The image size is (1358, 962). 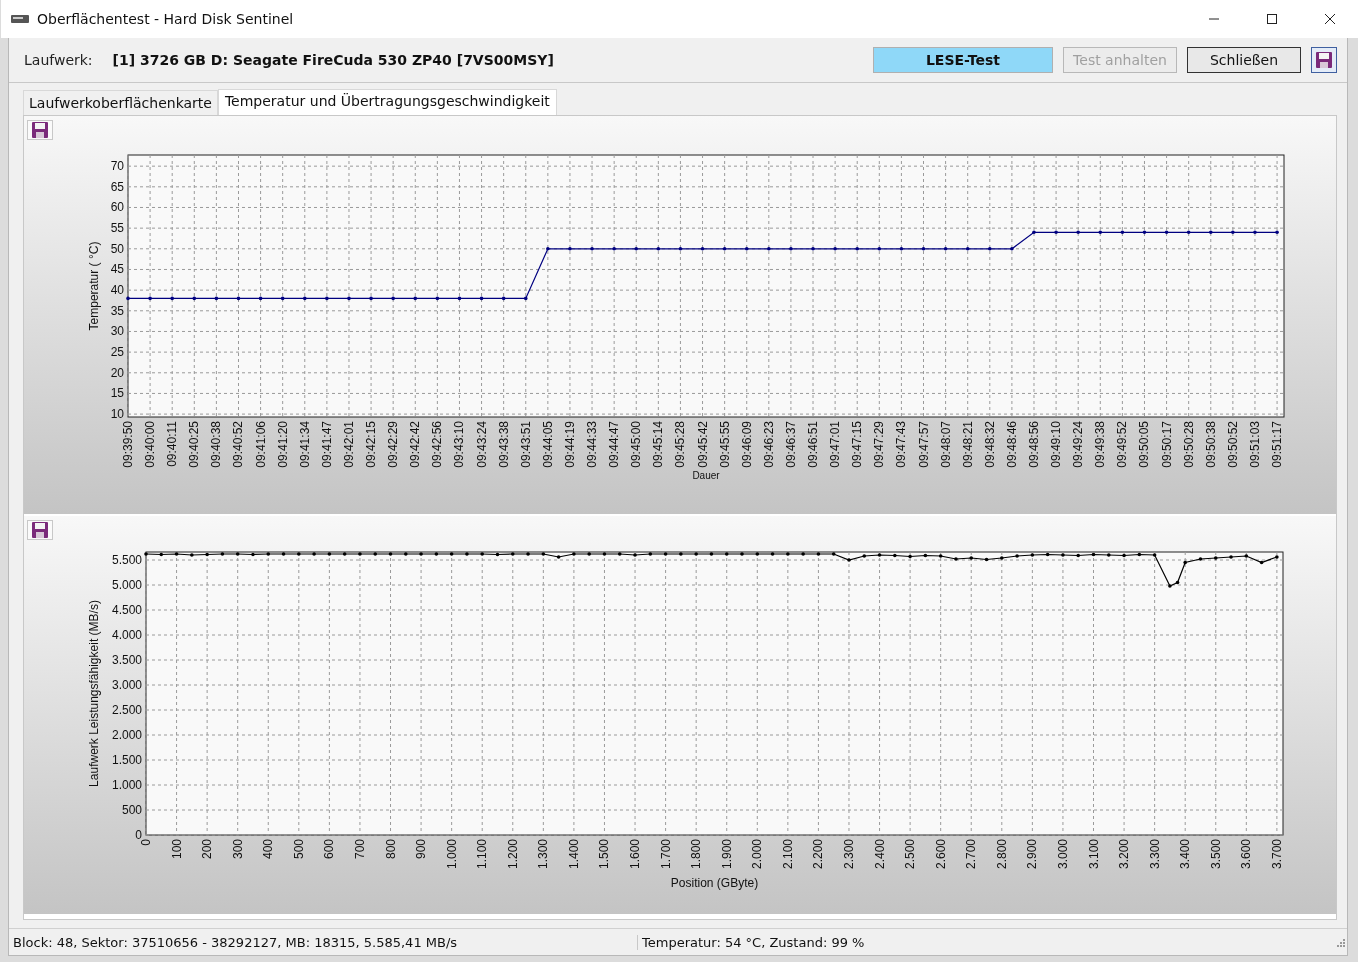 What do you see at coordinates (128, 444) in the screenshot?
I see `x-axis-label: 09:39:50` at bounding box center [128, 444].